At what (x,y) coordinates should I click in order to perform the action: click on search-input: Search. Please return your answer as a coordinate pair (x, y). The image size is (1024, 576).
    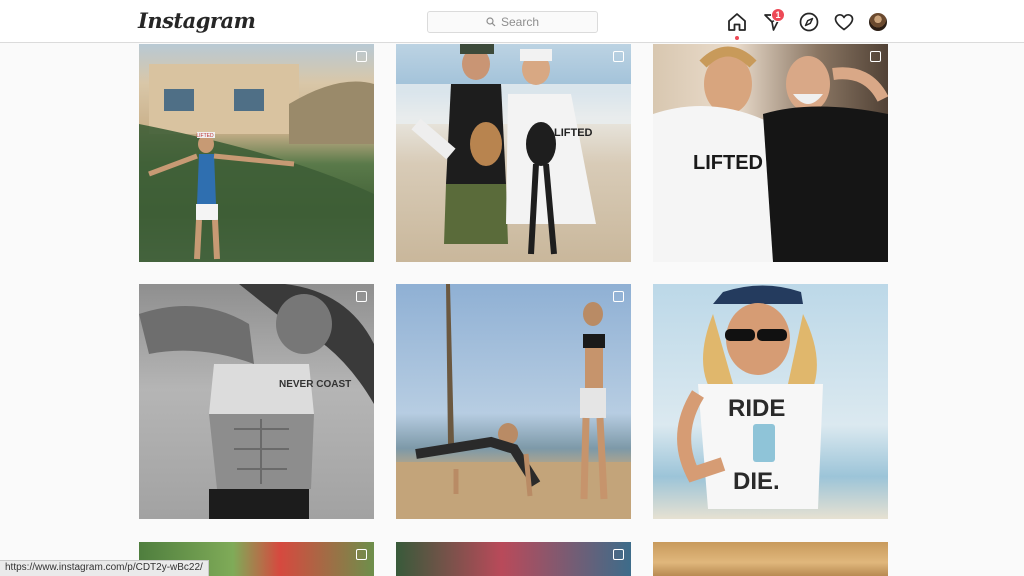
    Looking at the image, I should click on (512, 22).